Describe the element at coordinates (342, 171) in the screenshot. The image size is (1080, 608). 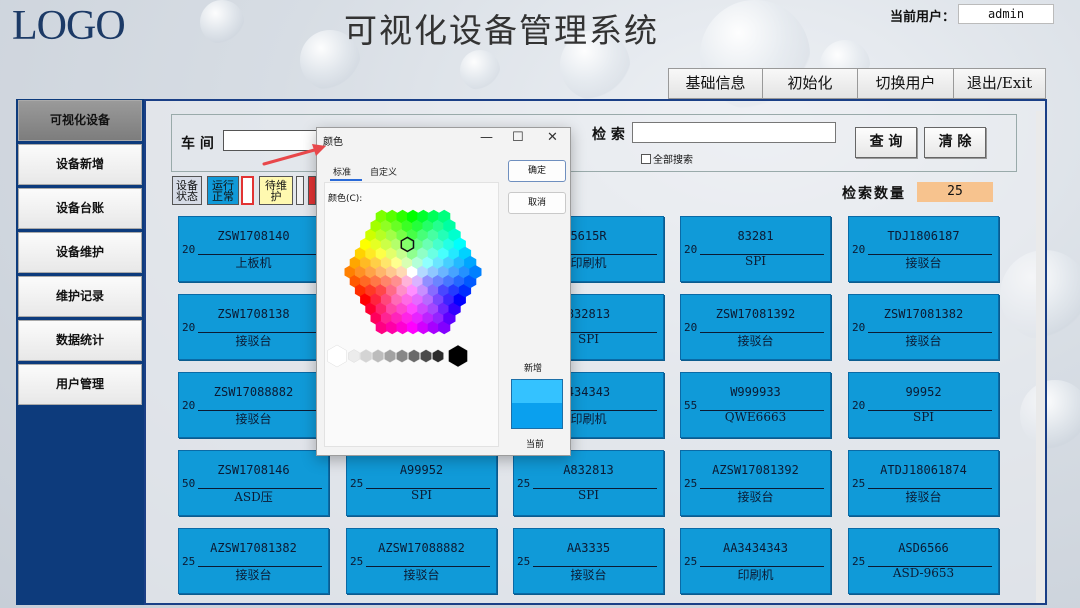
I see `tab-standard: 标准` at that location.